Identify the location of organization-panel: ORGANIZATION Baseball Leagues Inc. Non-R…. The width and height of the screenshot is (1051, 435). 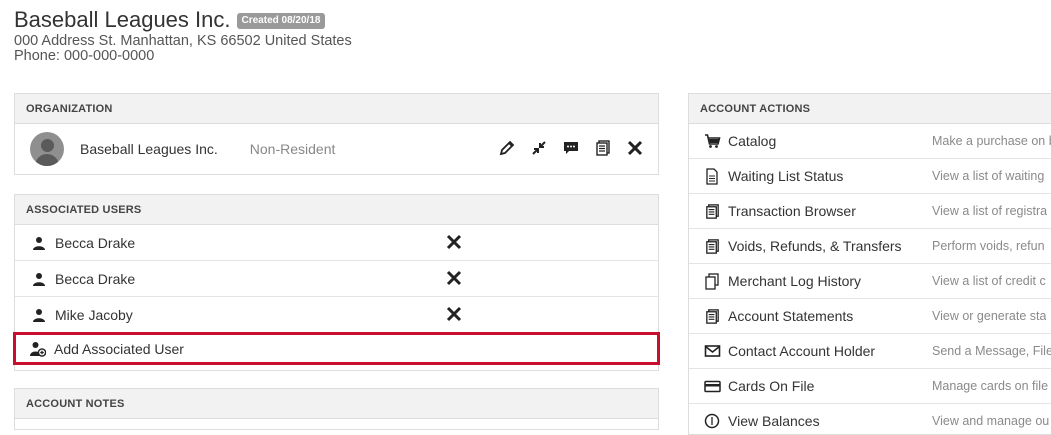
(336, 134).